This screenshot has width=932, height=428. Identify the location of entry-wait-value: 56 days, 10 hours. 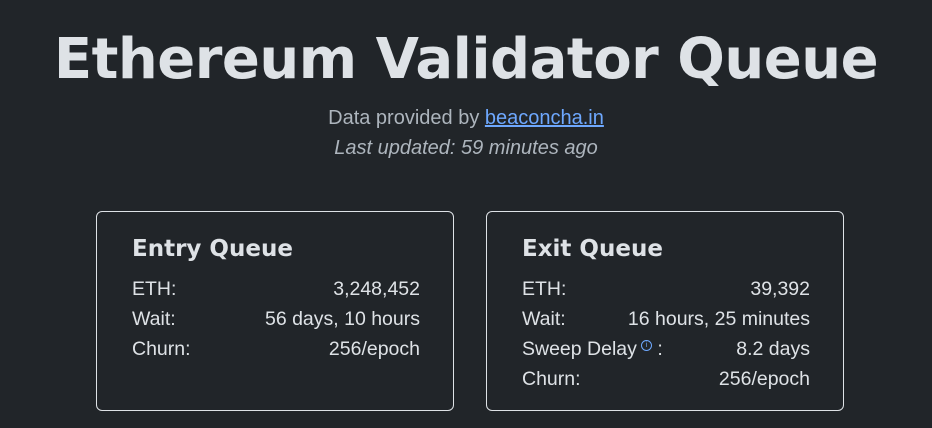
(342, 318).